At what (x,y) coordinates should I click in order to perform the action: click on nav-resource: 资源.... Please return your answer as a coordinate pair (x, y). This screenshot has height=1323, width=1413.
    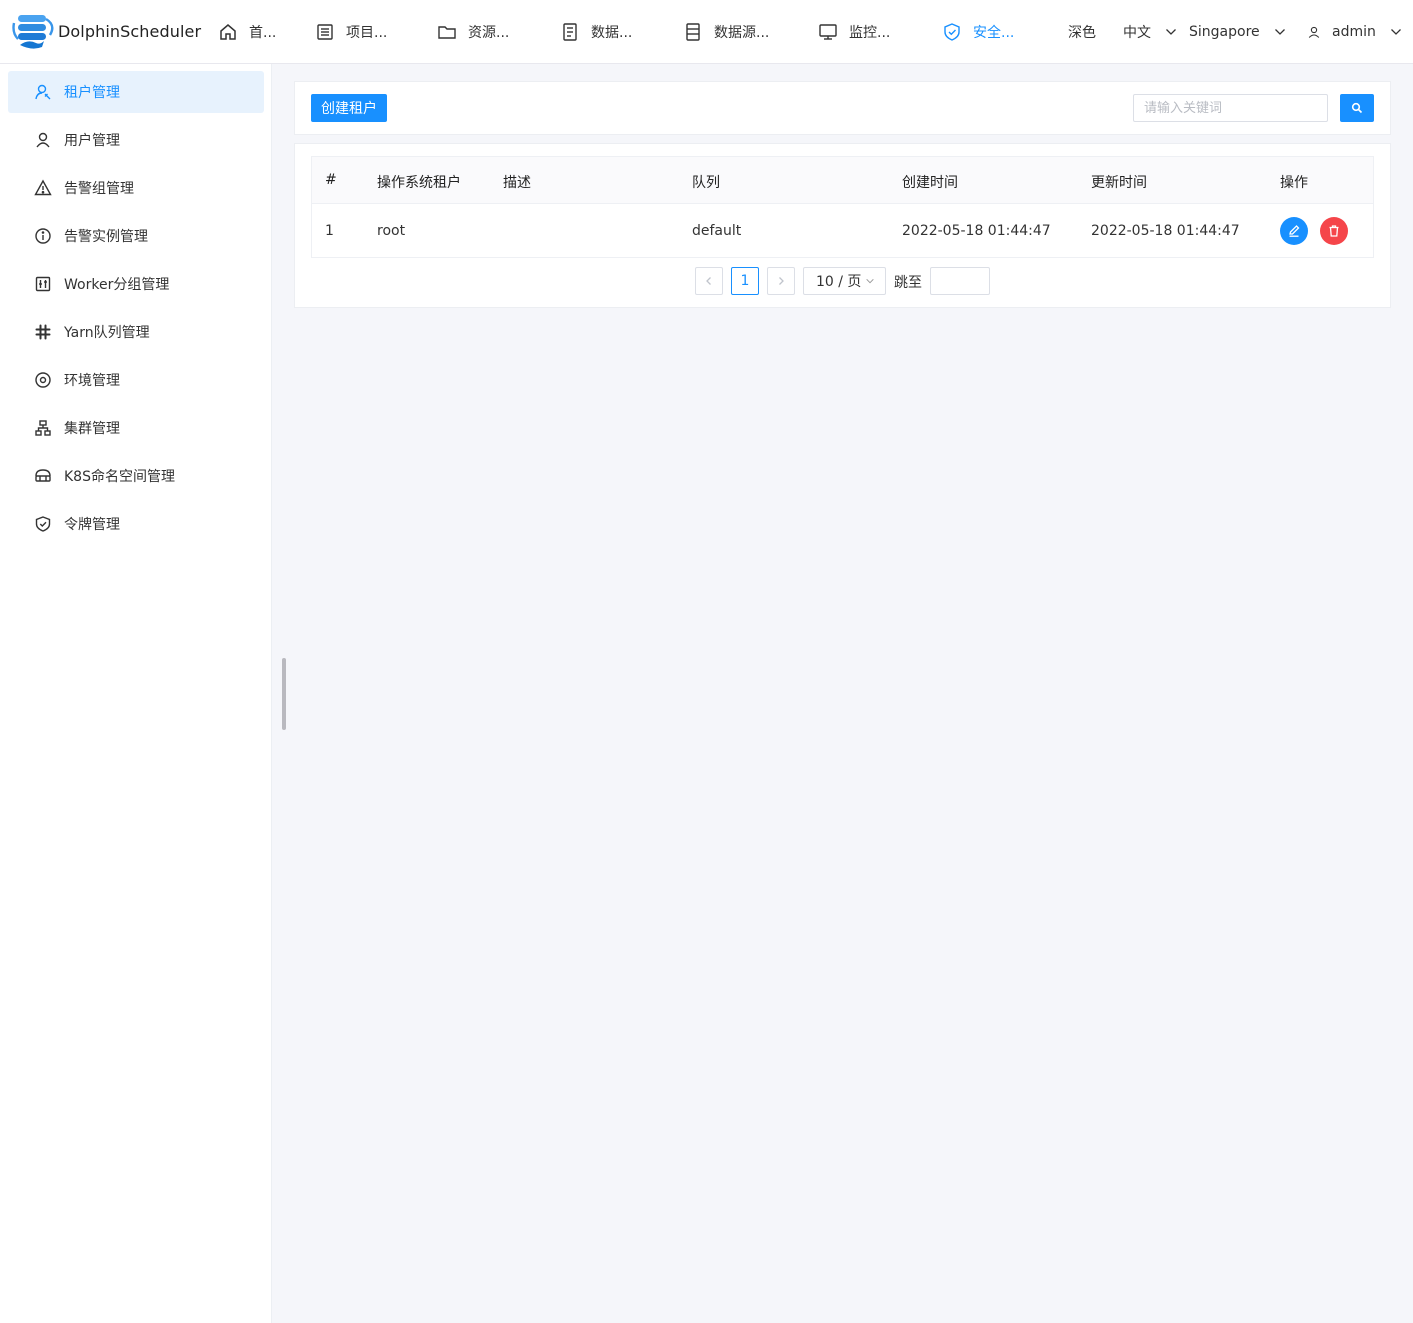
    Looking at the image, I should click on (473, 32).